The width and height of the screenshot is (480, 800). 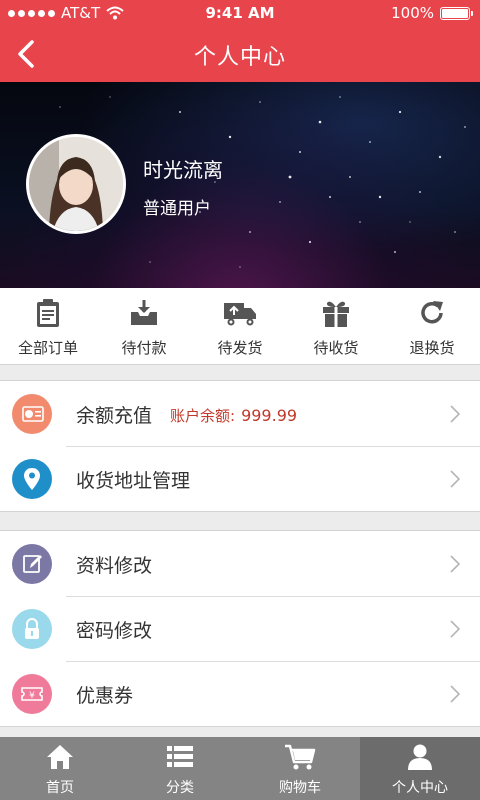 What do you see at coordinates (456, 13) in the screenshot?
I see `battery-icon` at bounding box center [456, 13].